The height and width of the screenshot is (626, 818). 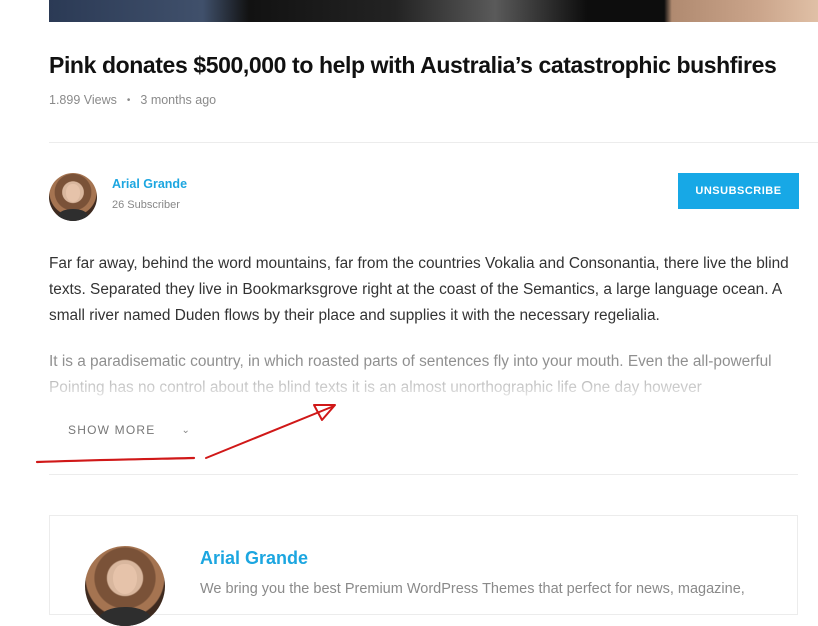 I want to click on annotation-arrow-icon, so click(x=270, y=431).